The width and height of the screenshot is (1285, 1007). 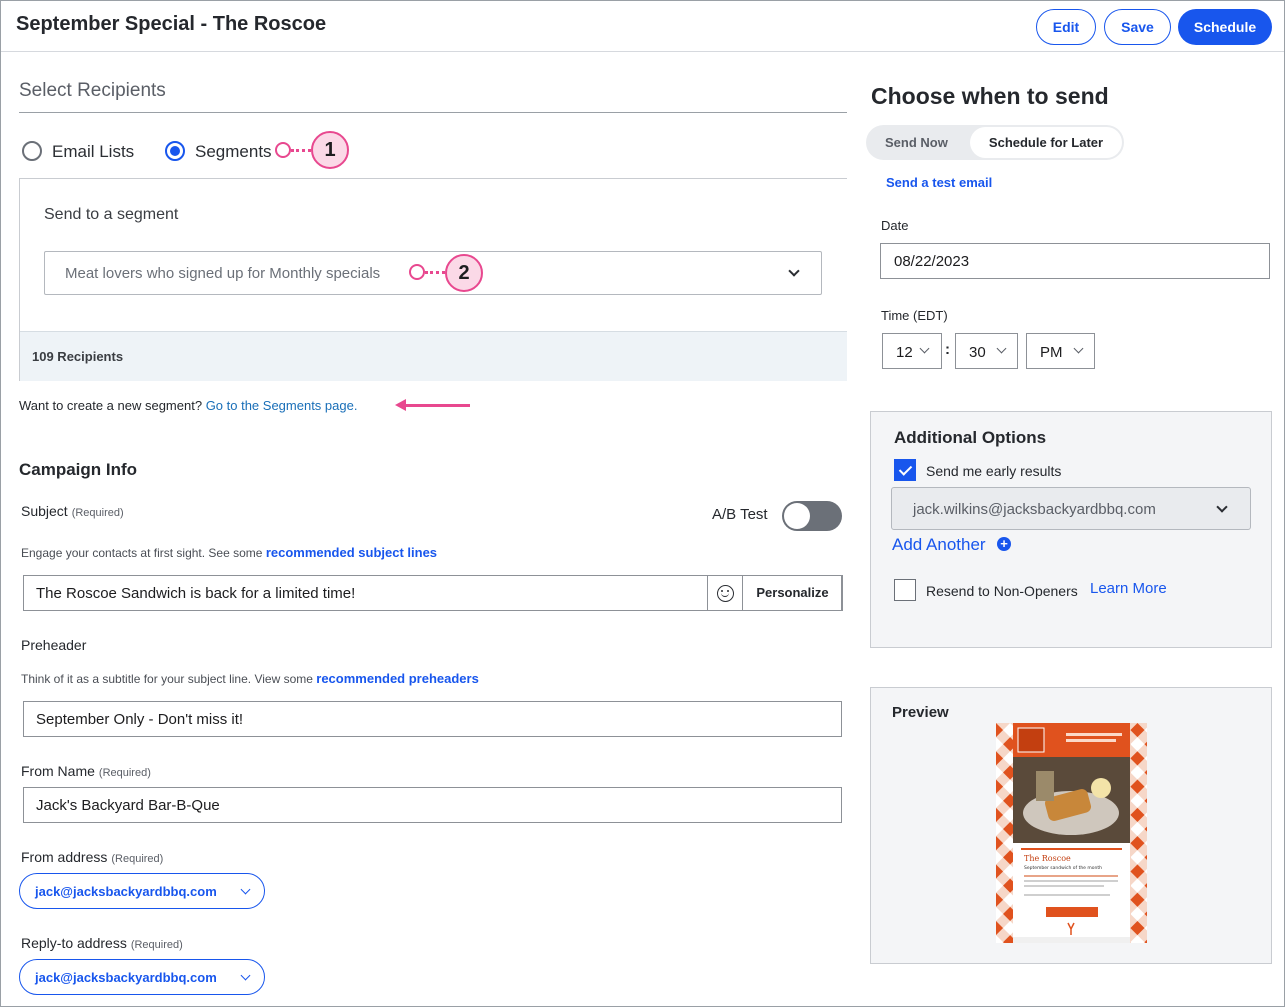 I want to click on early-results-label: Send me early results, so click(x=994, y=471).